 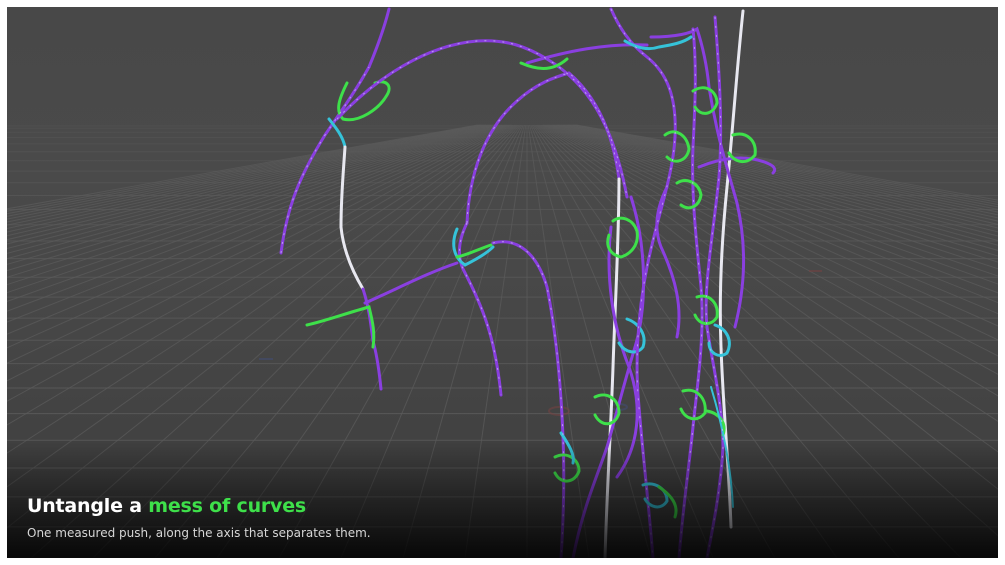 I want to click on curve-strand-left-cyan, so click(x=337, y=133).